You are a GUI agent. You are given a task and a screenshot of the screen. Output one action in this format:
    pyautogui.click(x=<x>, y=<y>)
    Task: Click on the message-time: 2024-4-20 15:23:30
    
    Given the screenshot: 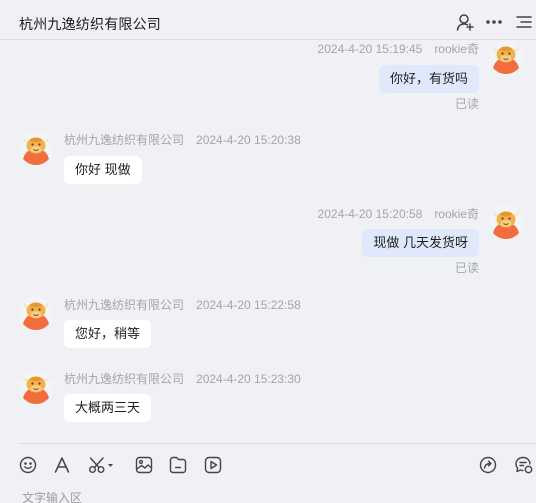 What is the action you would take?
    pyautogui.click(x=248, y=379)
    